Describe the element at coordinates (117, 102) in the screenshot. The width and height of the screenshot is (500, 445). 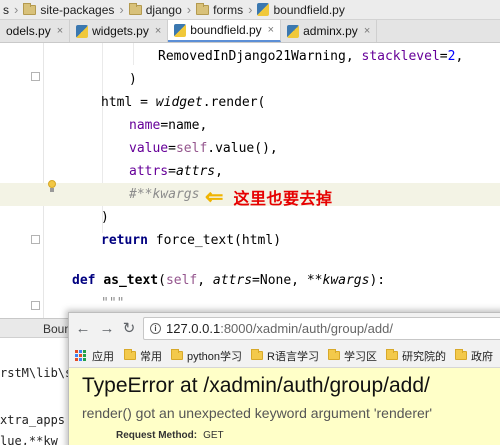
I see `code-token: html` at that location.